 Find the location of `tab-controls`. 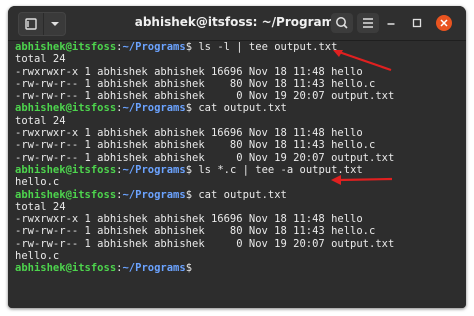

tab-controls is located at coordinates (42, 24).